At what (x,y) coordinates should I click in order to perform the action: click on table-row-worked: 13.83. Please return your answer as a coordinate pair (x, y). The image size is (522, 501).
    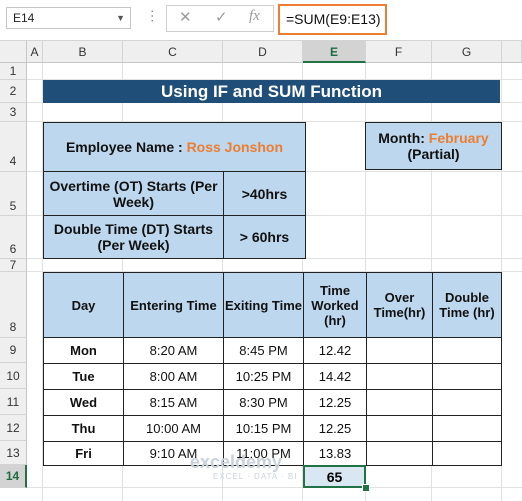
    Looking at the image, I should click on (335, 453).